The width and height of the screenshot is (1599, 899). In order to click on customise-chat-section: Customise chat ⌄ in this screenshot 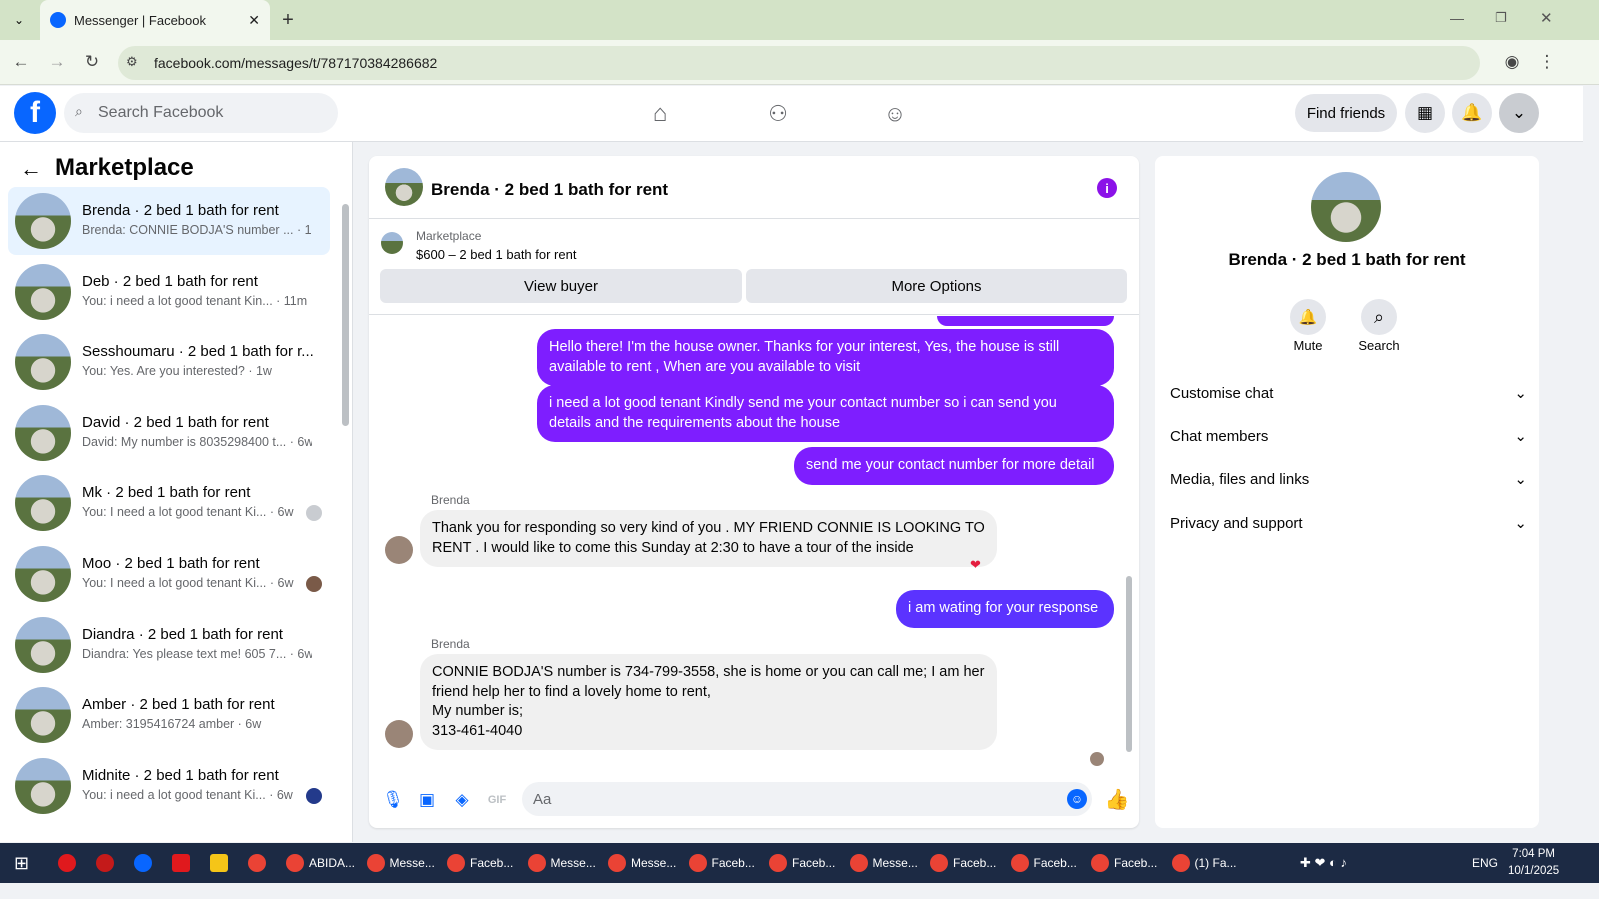, I will do `click(1348, 393)`.